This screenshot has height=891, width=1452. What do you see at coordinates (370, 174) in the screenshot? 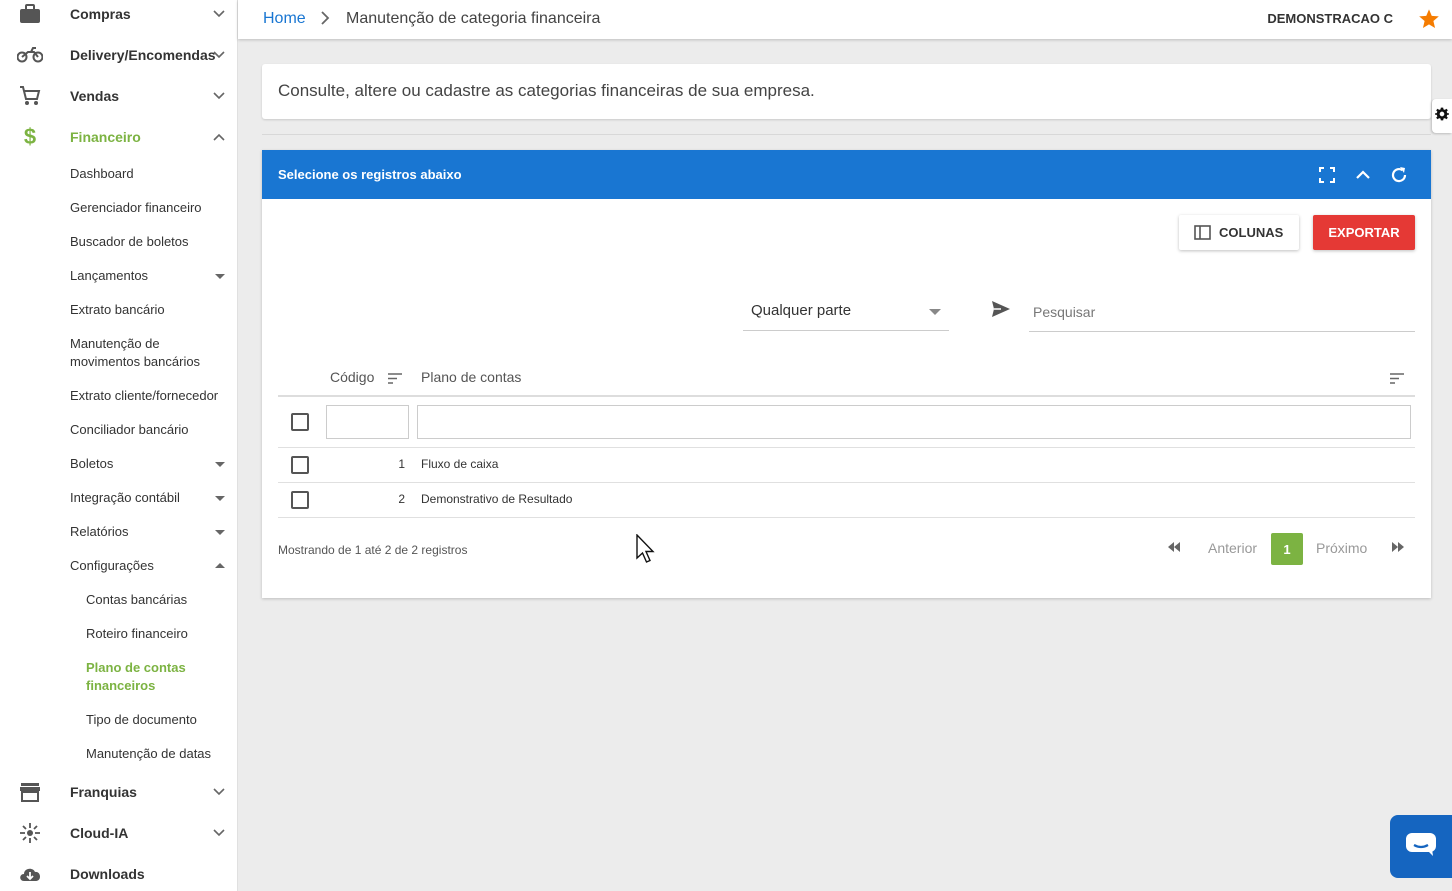
I see `panel-title: Selecione os registros abaixo` at bounding box center [370, 174].